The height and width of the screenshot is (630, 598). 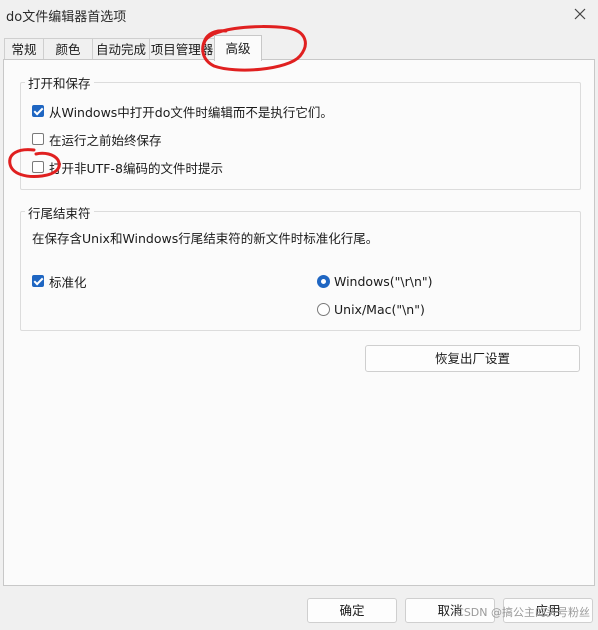 I want to click on restore-defaults-button: 恢复出厂设置, so click(x=472, y=358).